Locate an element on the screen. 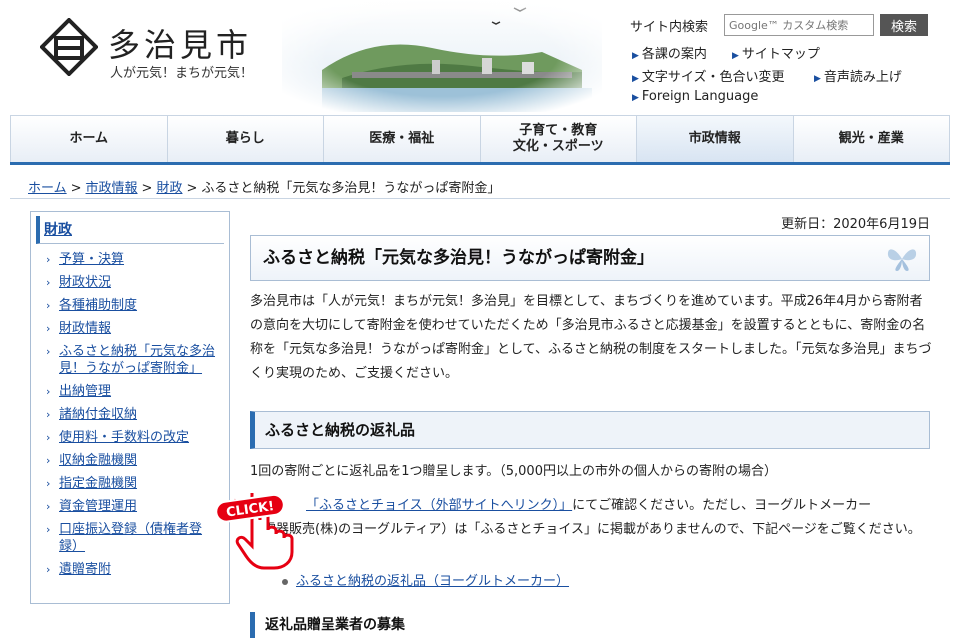  section-heading-gifts: ふるさと納税の返礼品 is located at coordinates (590, 430).